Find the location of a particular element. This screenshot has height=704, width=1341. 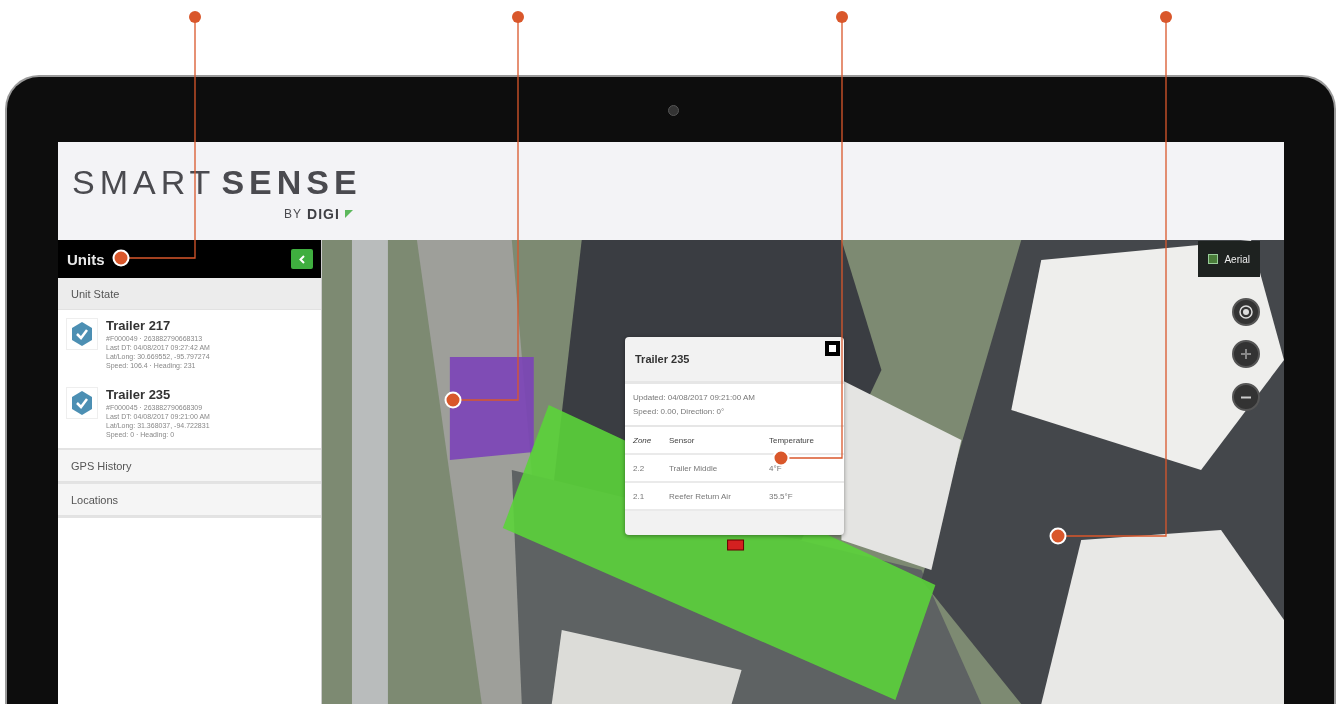

close-button is located at coordinates (832, 348).